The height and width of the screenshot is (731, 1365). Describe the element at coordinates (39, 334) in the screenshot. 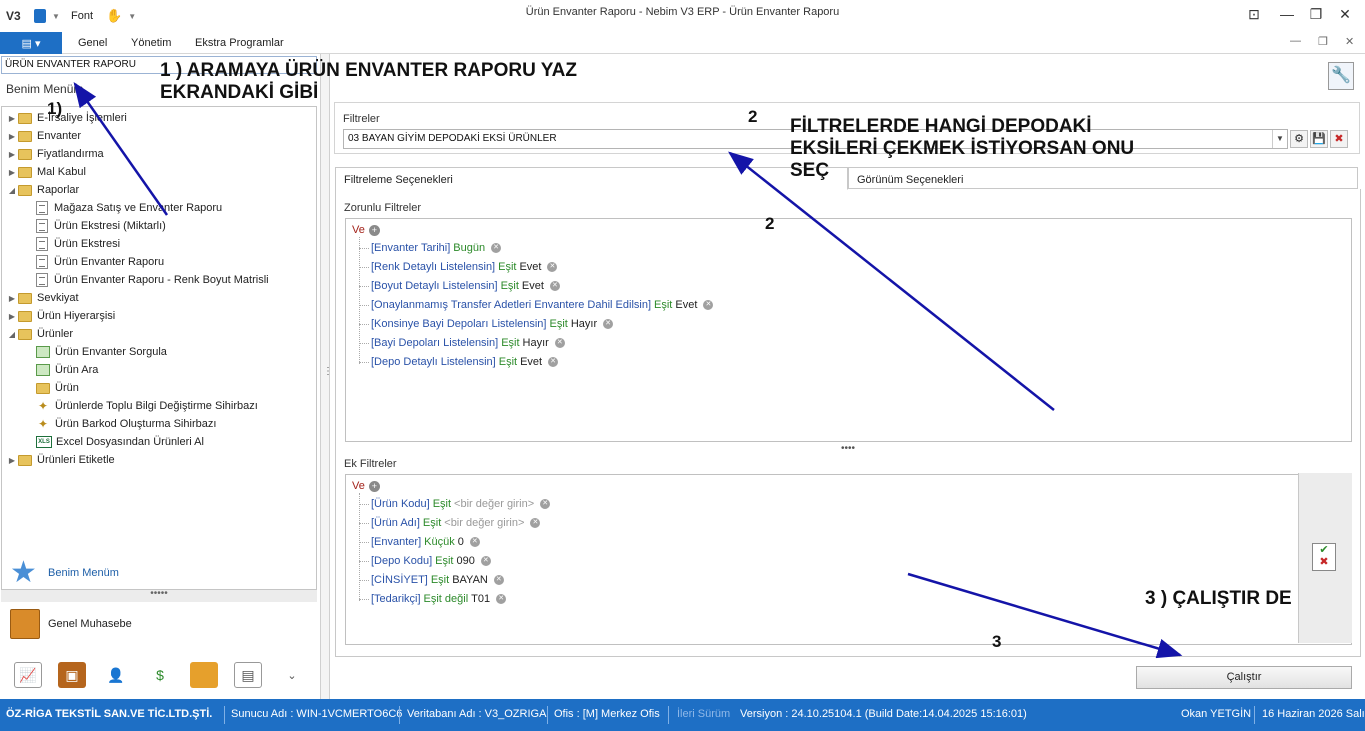

I see `menu-item: ◢ Ürünler` at that location.